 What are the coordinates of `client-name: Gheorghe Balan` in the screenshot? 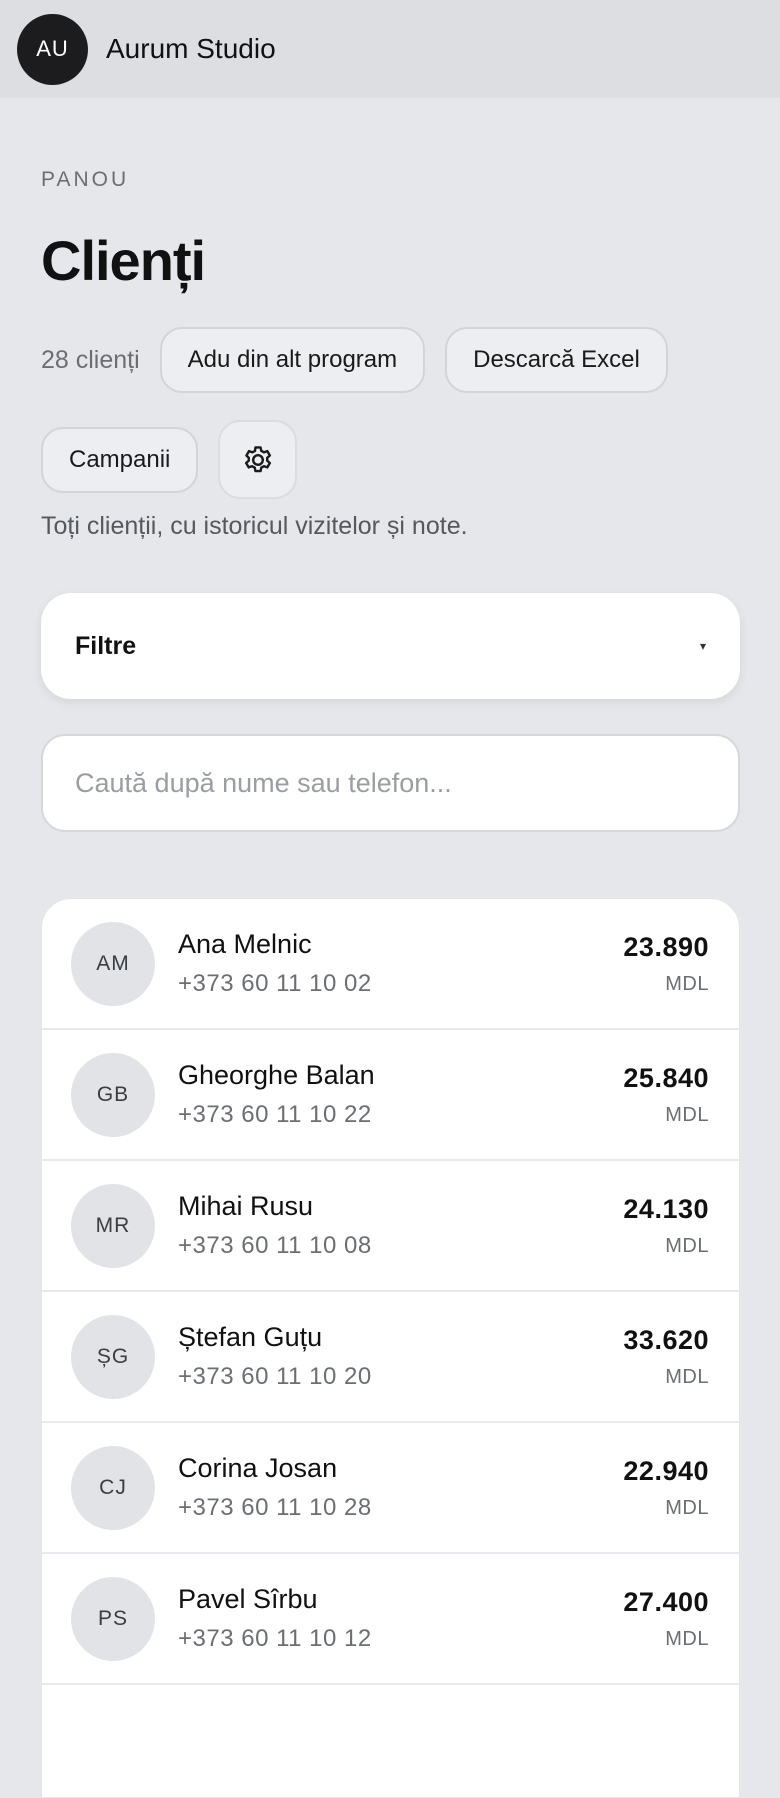 It's located at (276, 1075).